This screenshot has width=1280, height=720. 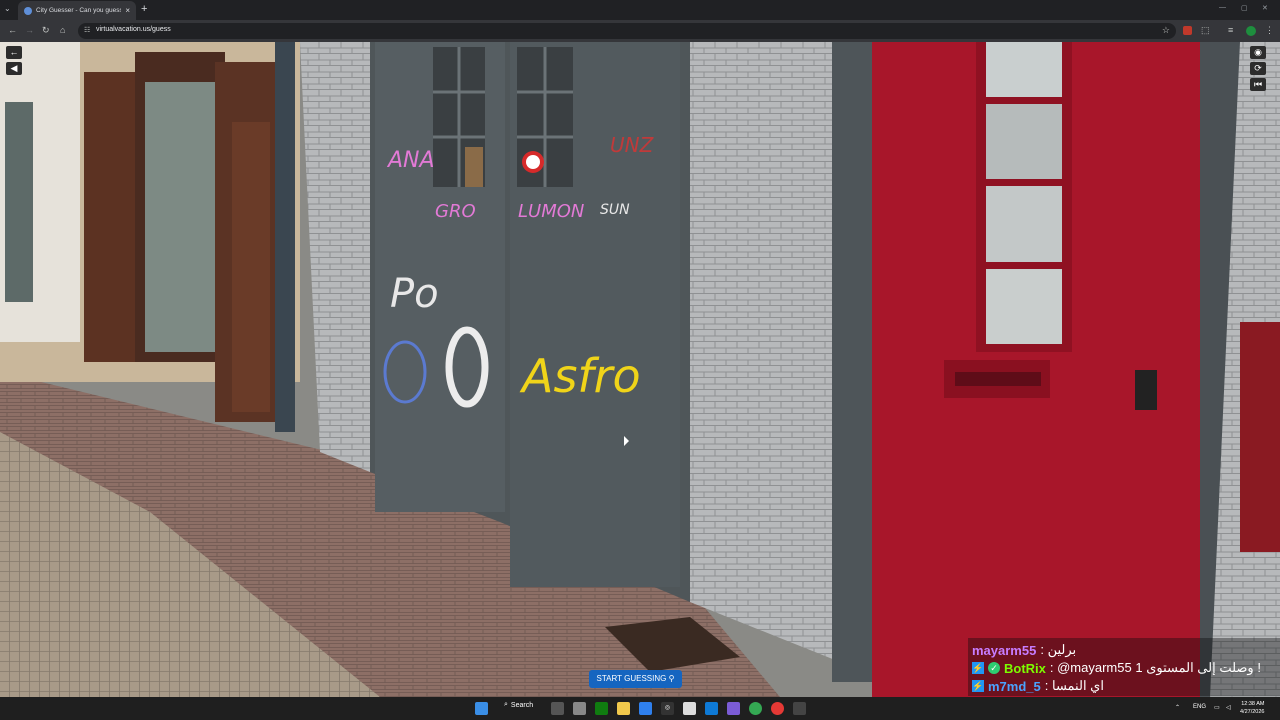 I want to click on new-tab-button: +, so click(x=144, y=9).